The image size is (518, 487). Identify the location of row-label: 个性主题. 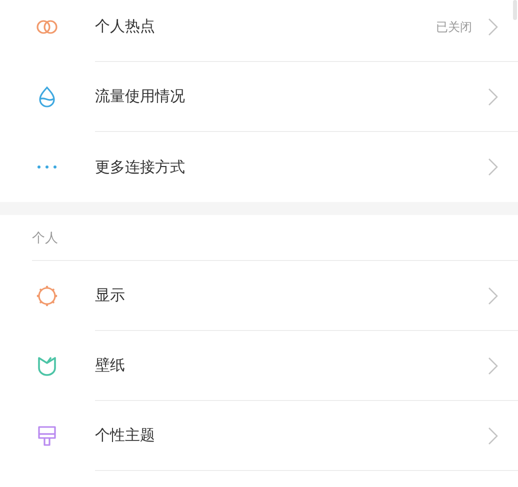
(125, 435).